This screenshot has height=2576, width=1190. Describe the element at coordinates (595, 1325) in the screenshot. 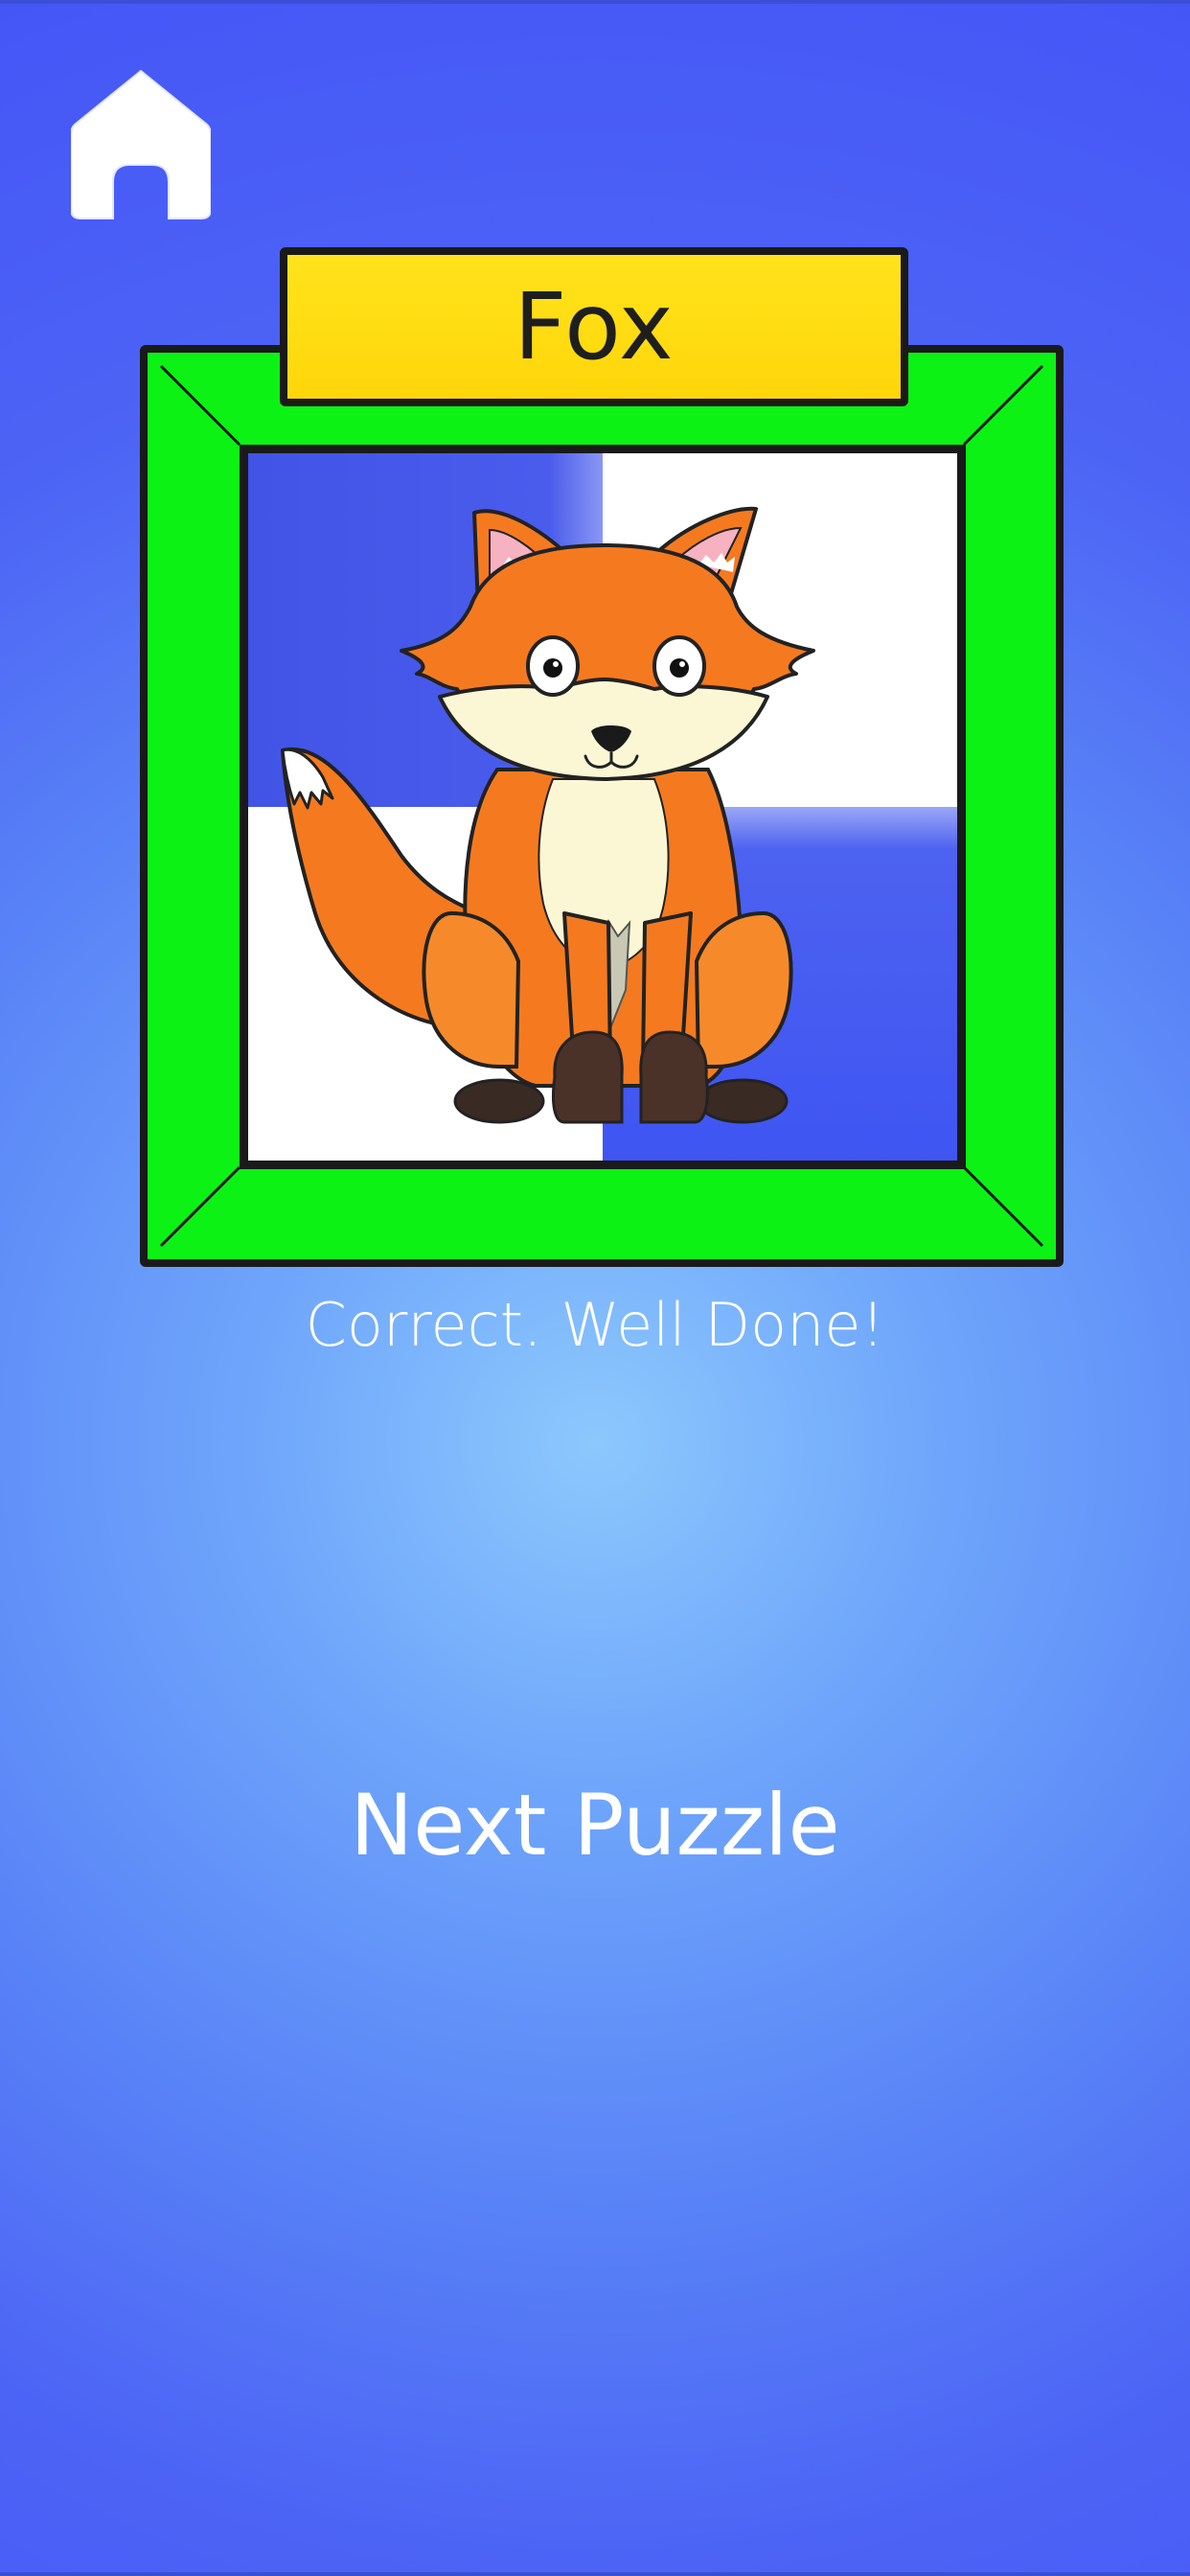

I see `feedback-message: Correct. Well Done!` at that location.